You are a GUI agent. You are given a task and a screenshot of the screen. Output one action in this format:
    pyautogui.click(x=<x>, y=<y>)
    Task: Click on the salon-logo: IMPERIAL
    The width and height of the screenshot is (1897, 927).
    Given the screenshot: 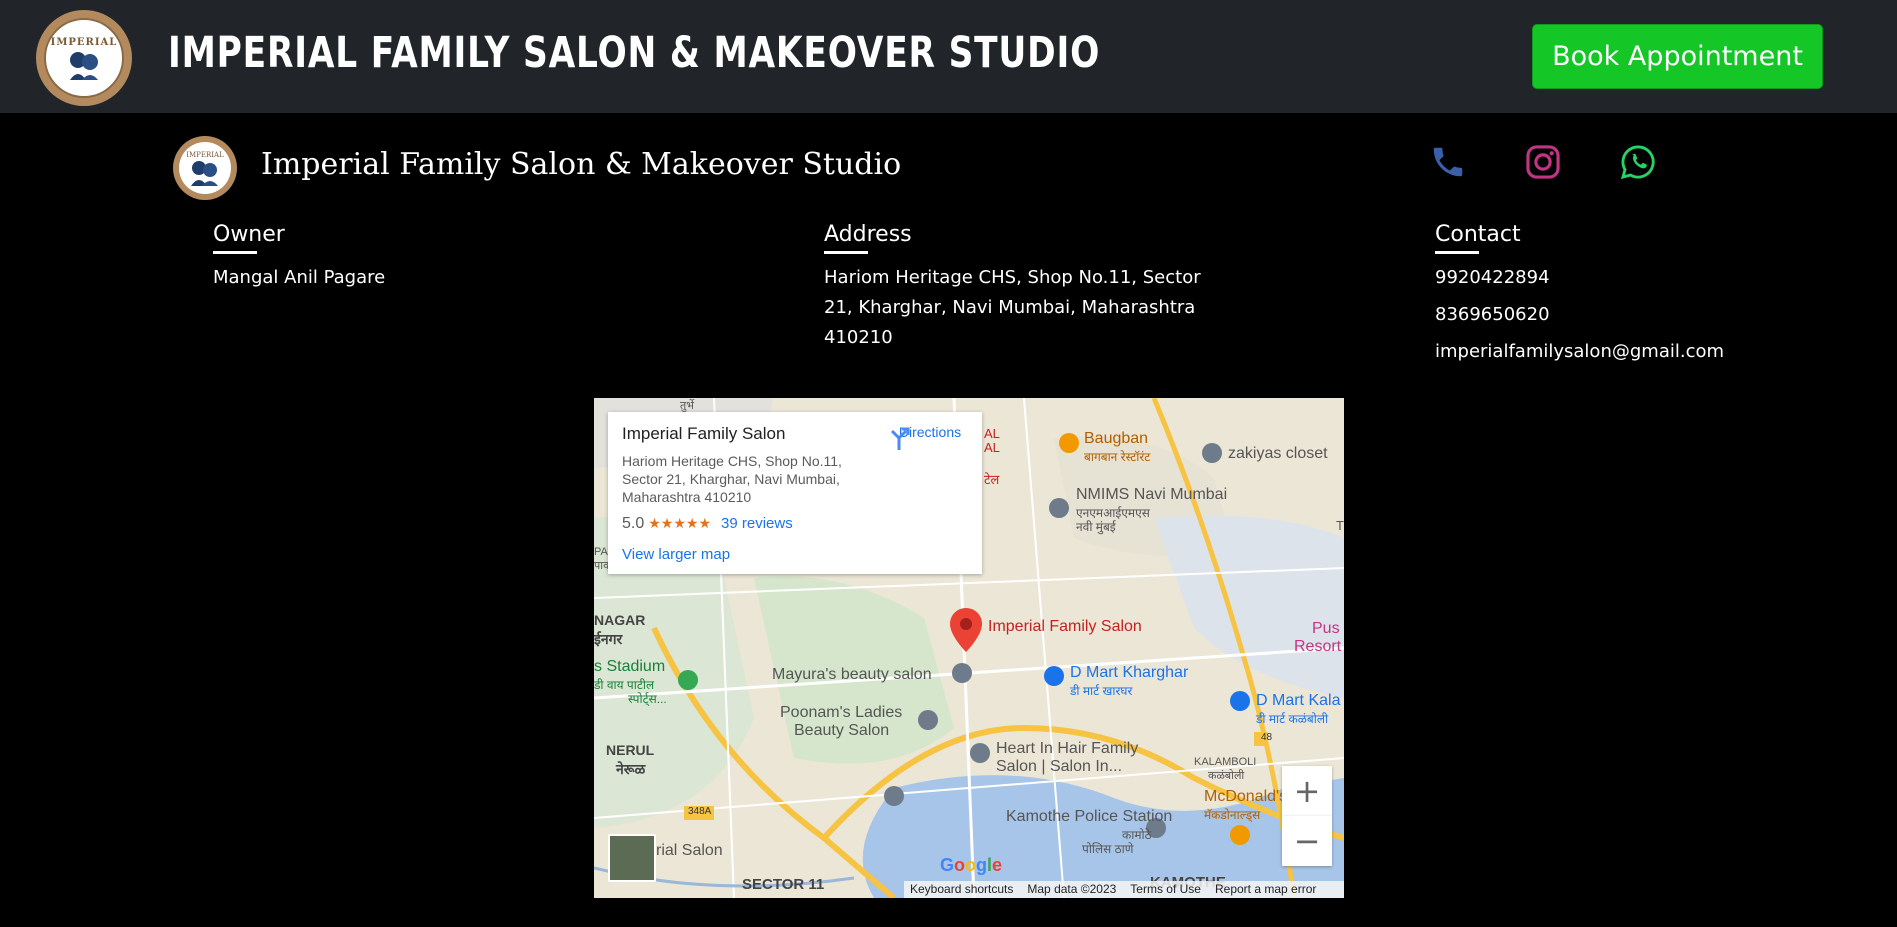 What is the action you would take?
    pyautogui.click(x=84, y=58)
    